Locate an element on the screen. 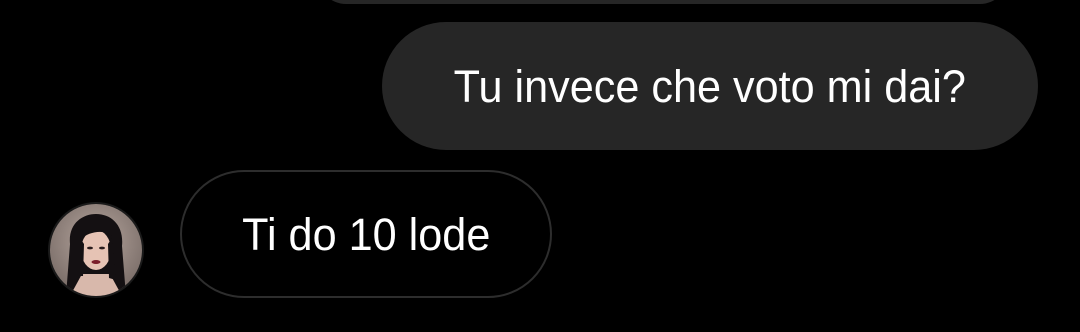 The width and height of the screenshot is (1080, 332). incoming-message-text: Ti do 10 lode is located at coordinates (366, 234).